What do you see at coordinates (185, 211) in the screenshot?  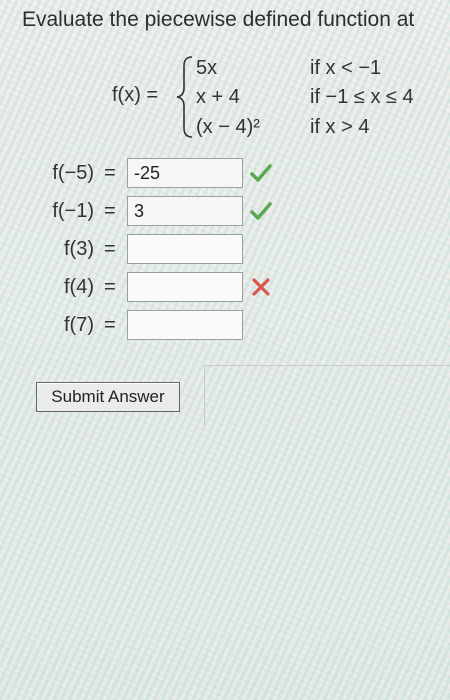 I see `answer-input-f-neg1: 3` at bounding box center [185, 211].